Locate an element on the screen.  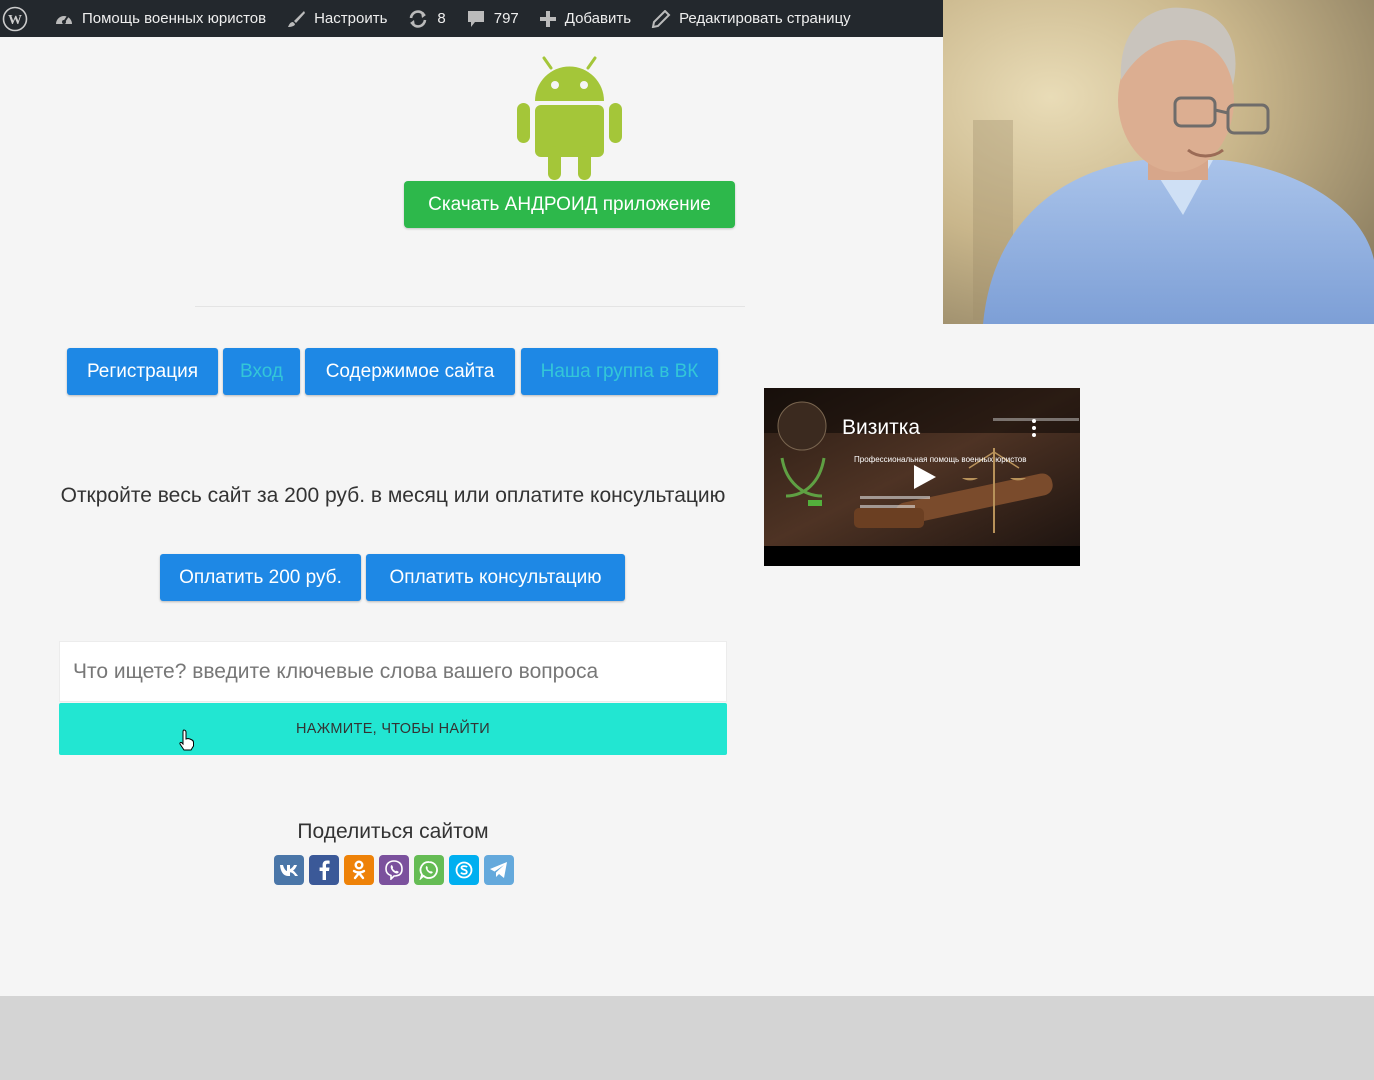
video-subtitle: Профессиональная помощь военных юристов is located at coordinates (940, 459).